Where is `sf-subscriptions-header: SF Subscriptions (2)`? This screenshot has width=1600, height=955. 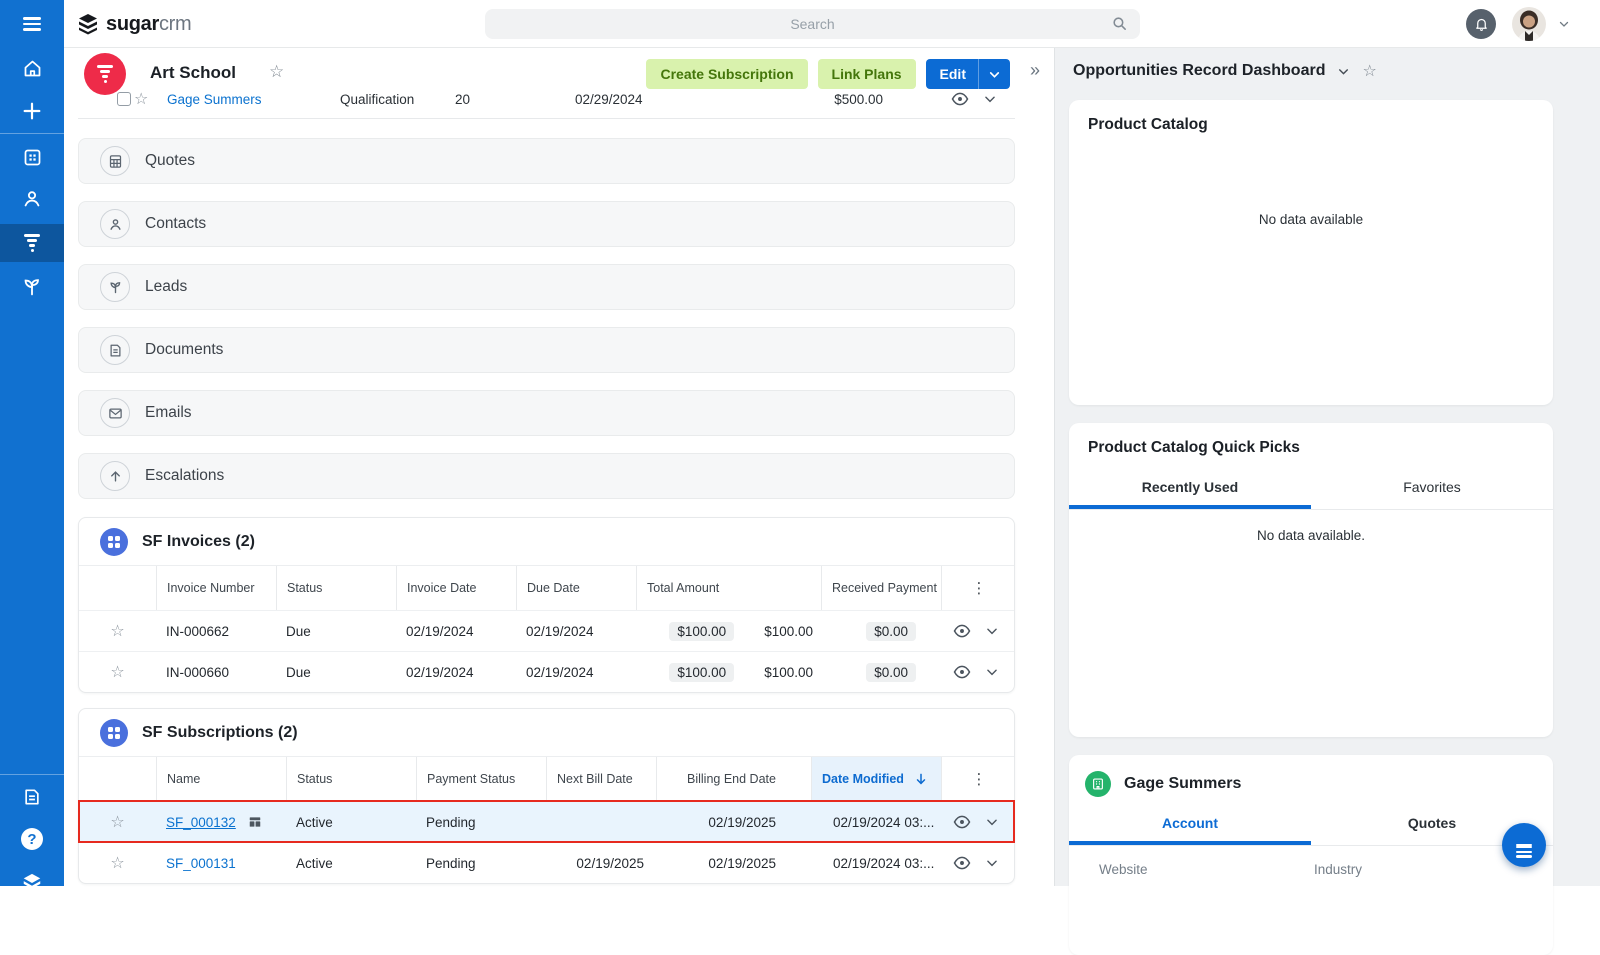
sf-subscriptions-header: SF Subscriptions (2) is located at coordinates (546, 733).